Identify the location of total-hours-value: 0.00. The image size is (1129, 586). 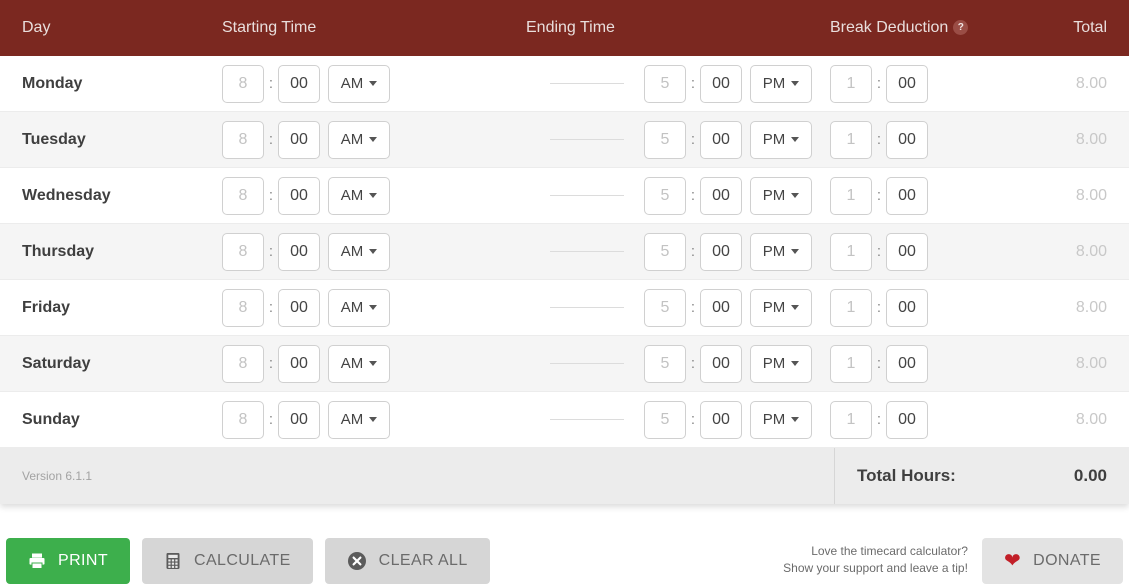
(1090, 475).